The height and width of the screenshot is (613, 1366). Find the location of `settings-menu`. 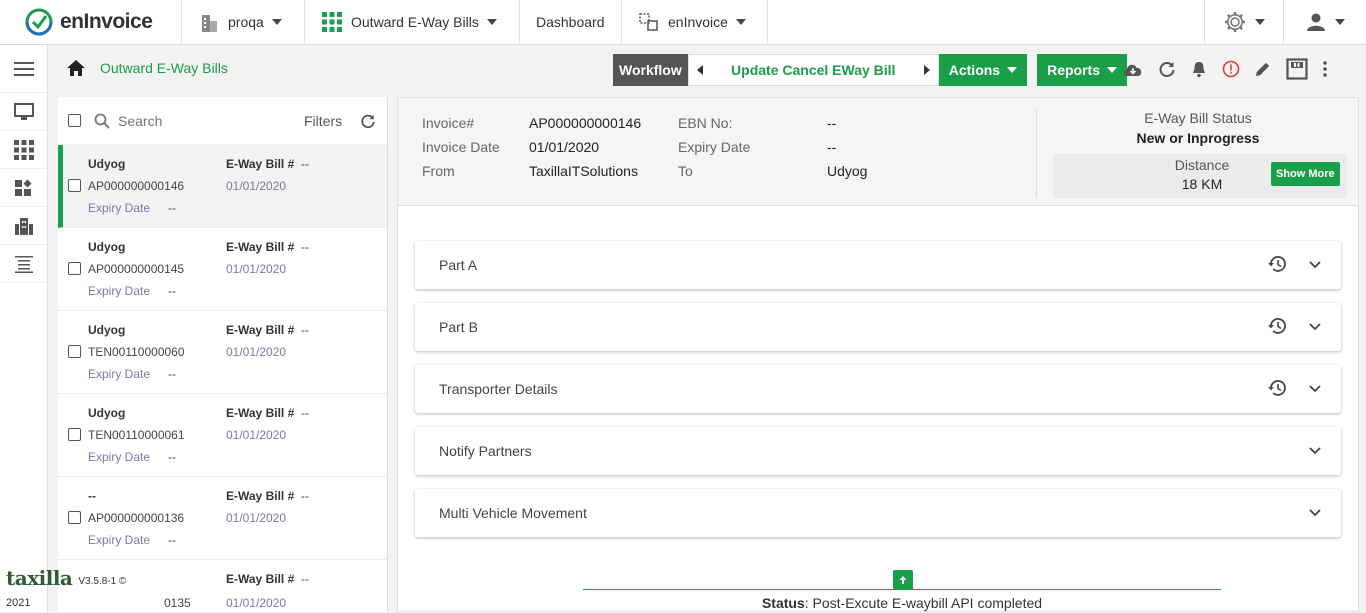

settings-menu is located at coordinates (1244, 22).